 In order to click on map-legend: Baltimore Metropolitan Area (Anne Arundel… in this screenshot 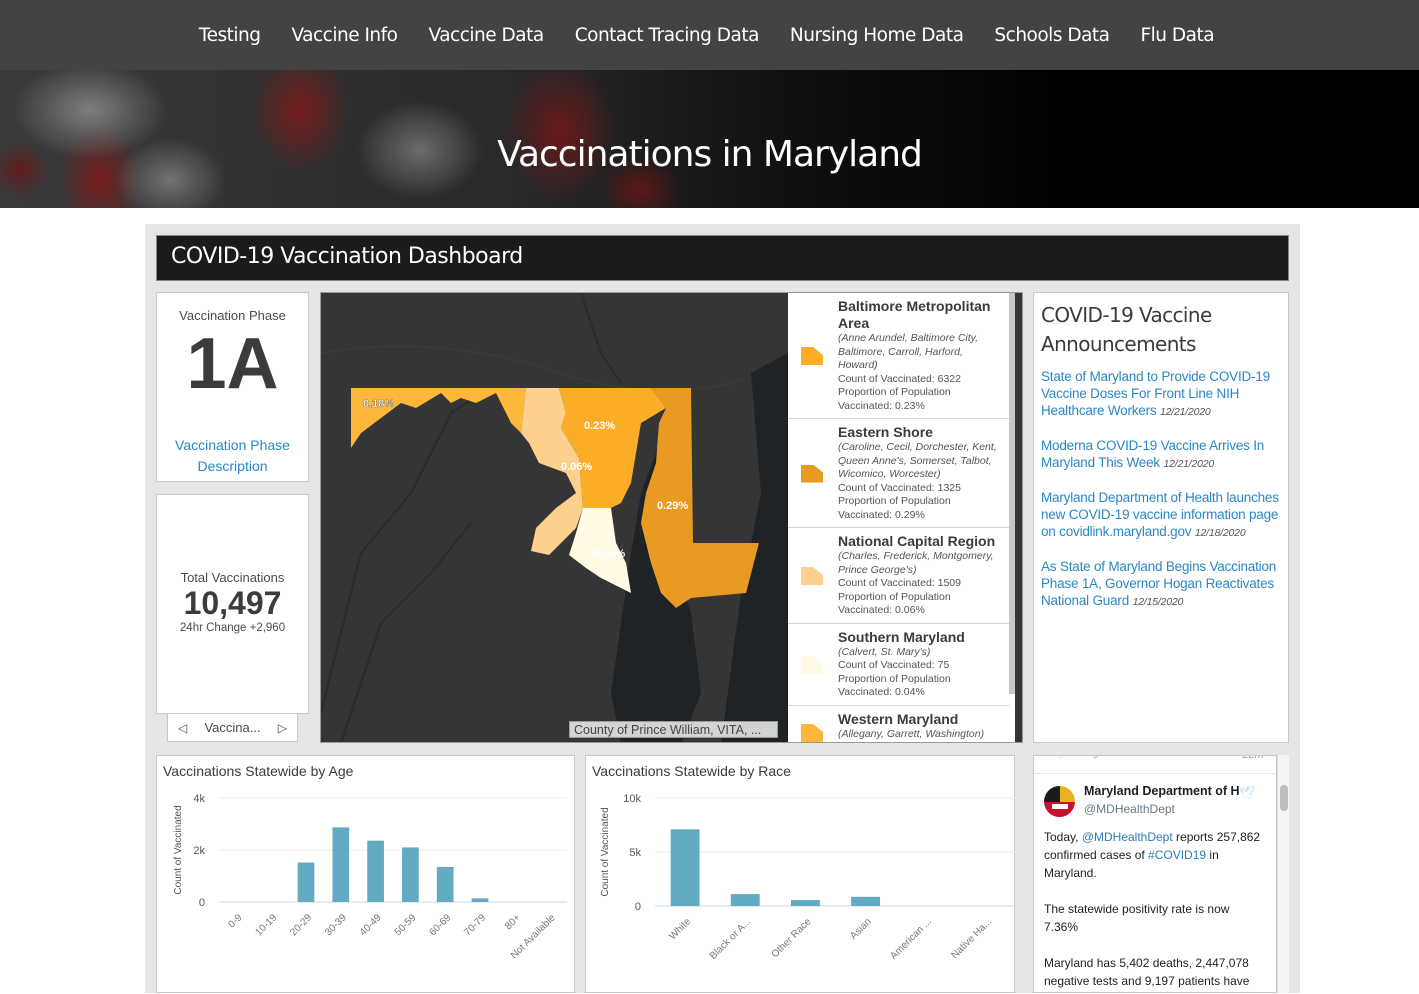, I will do `click(901, 517)`.